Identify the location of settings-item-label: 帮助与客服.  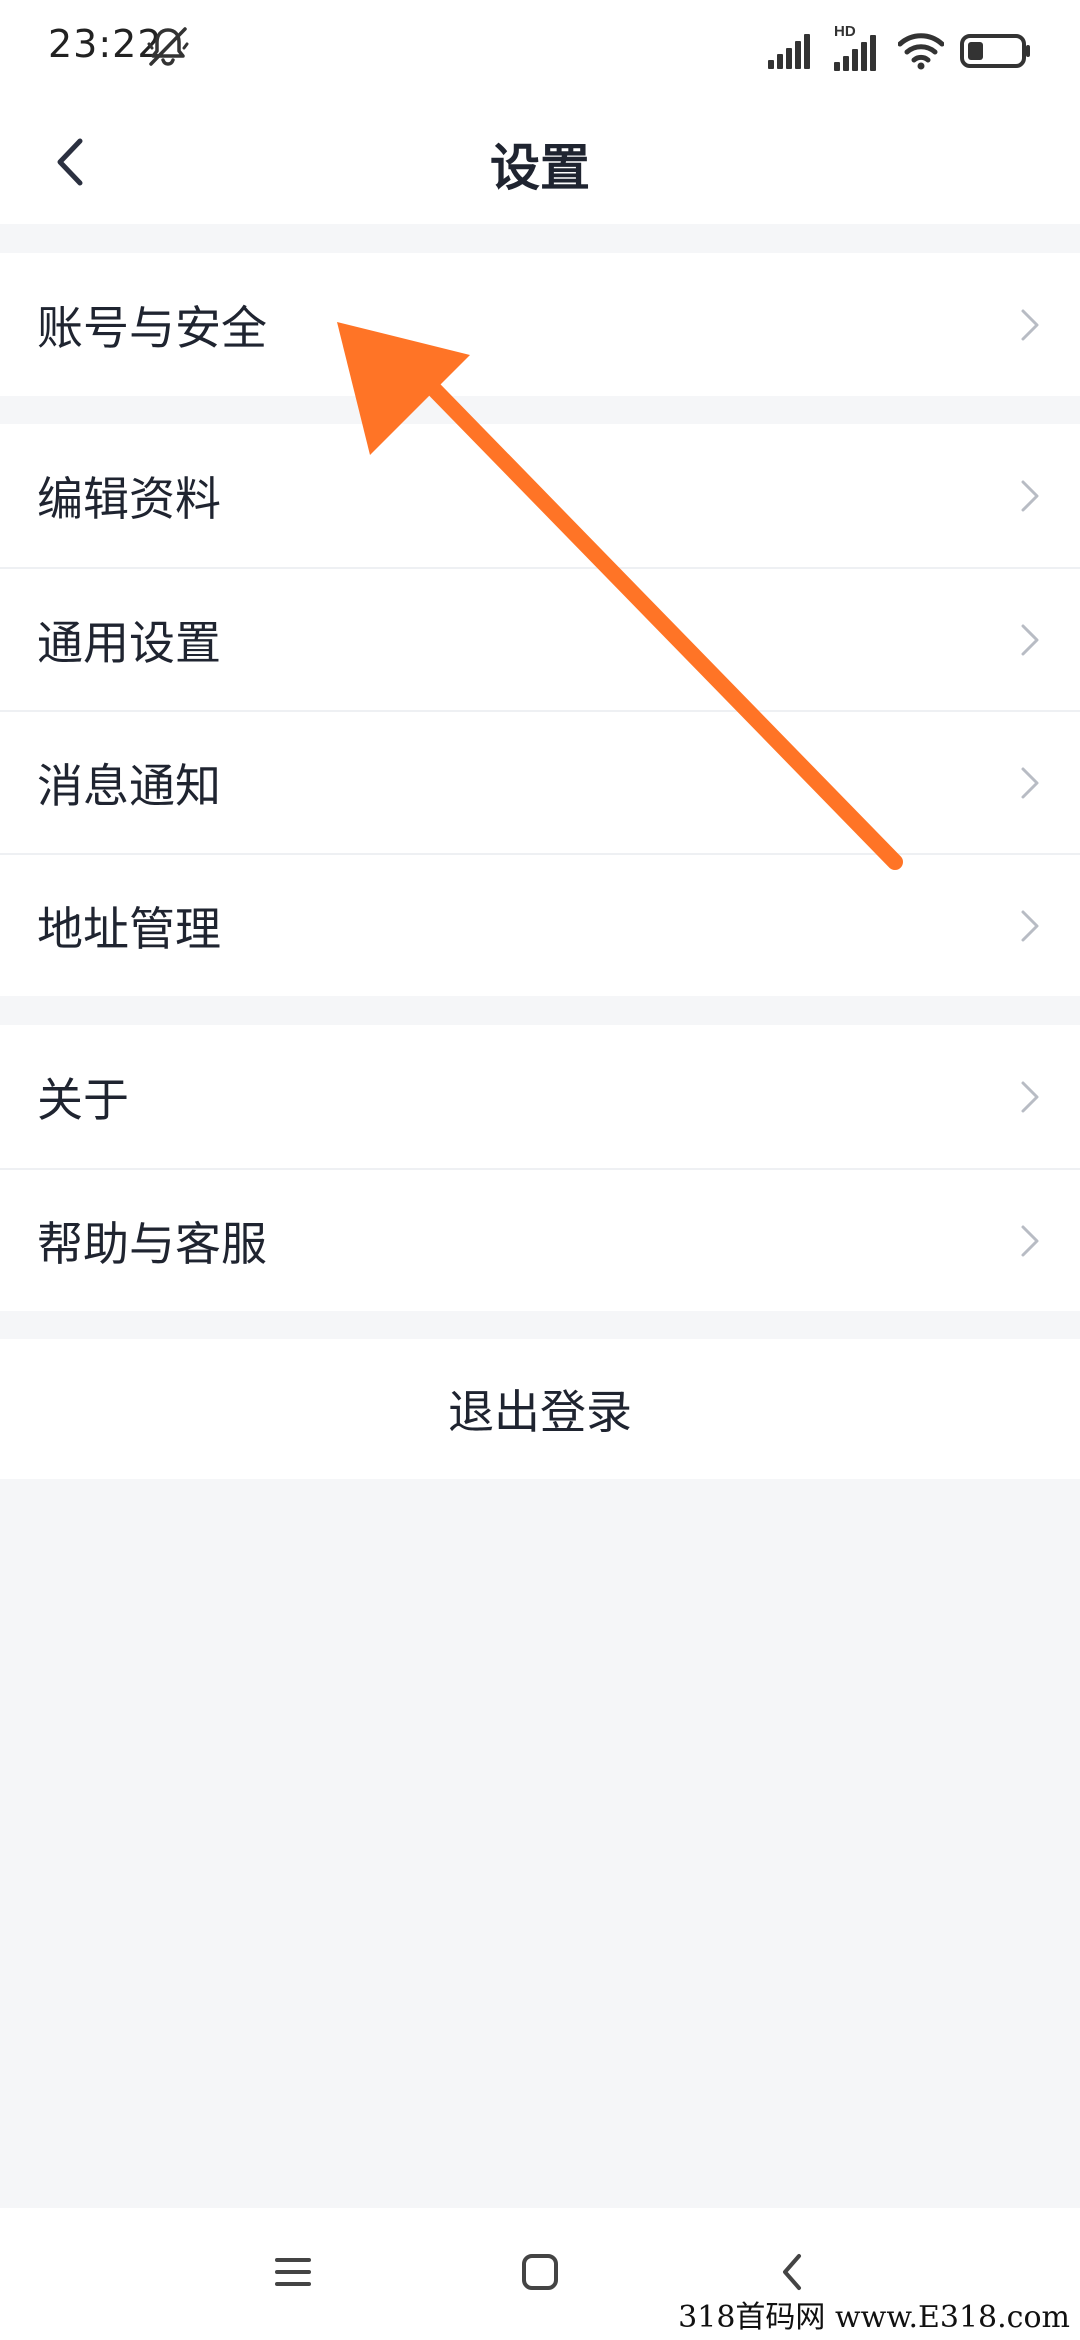
(152, 1243).